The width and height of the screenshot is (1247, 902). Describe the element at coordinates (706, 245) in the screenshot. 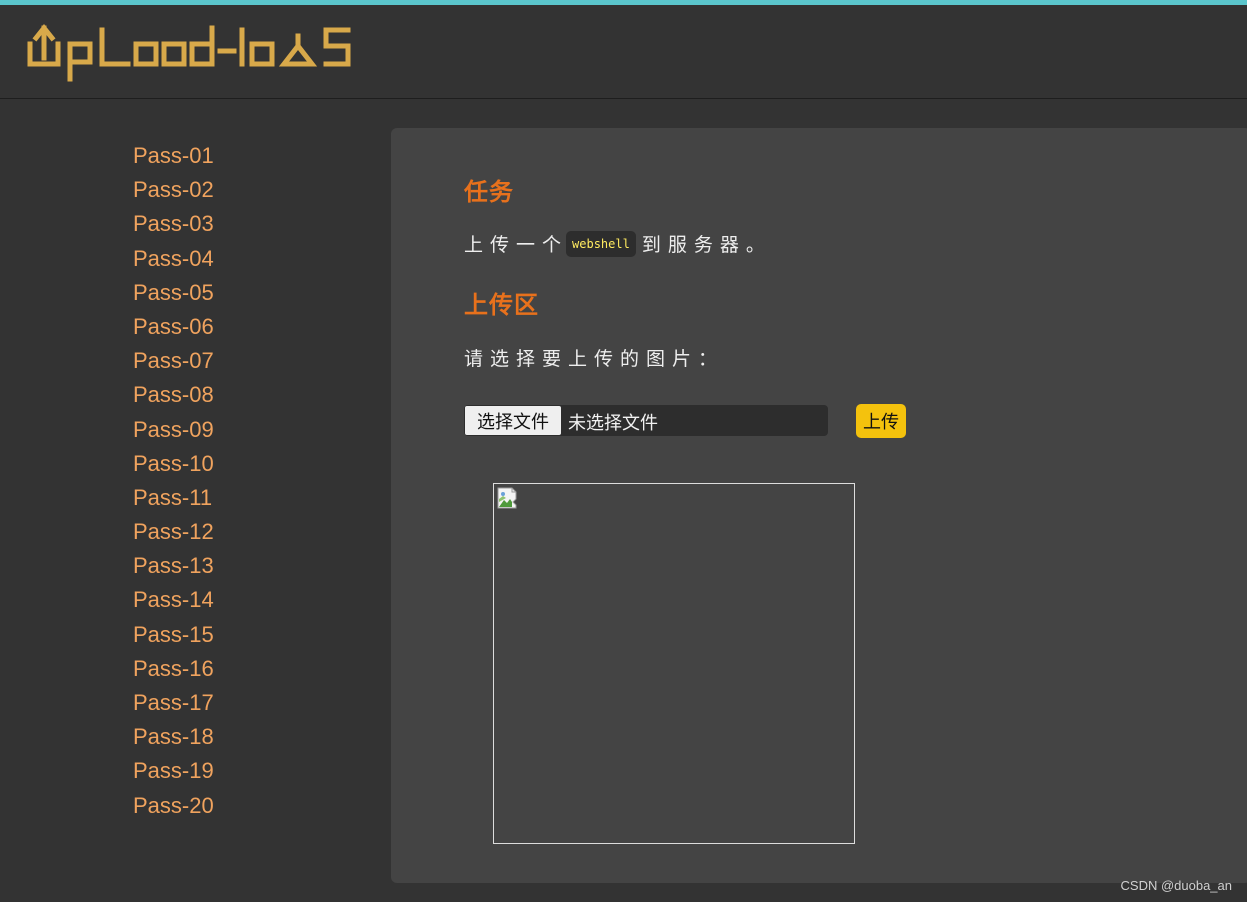

I see `task-text-after: 到服务器。` at that location.